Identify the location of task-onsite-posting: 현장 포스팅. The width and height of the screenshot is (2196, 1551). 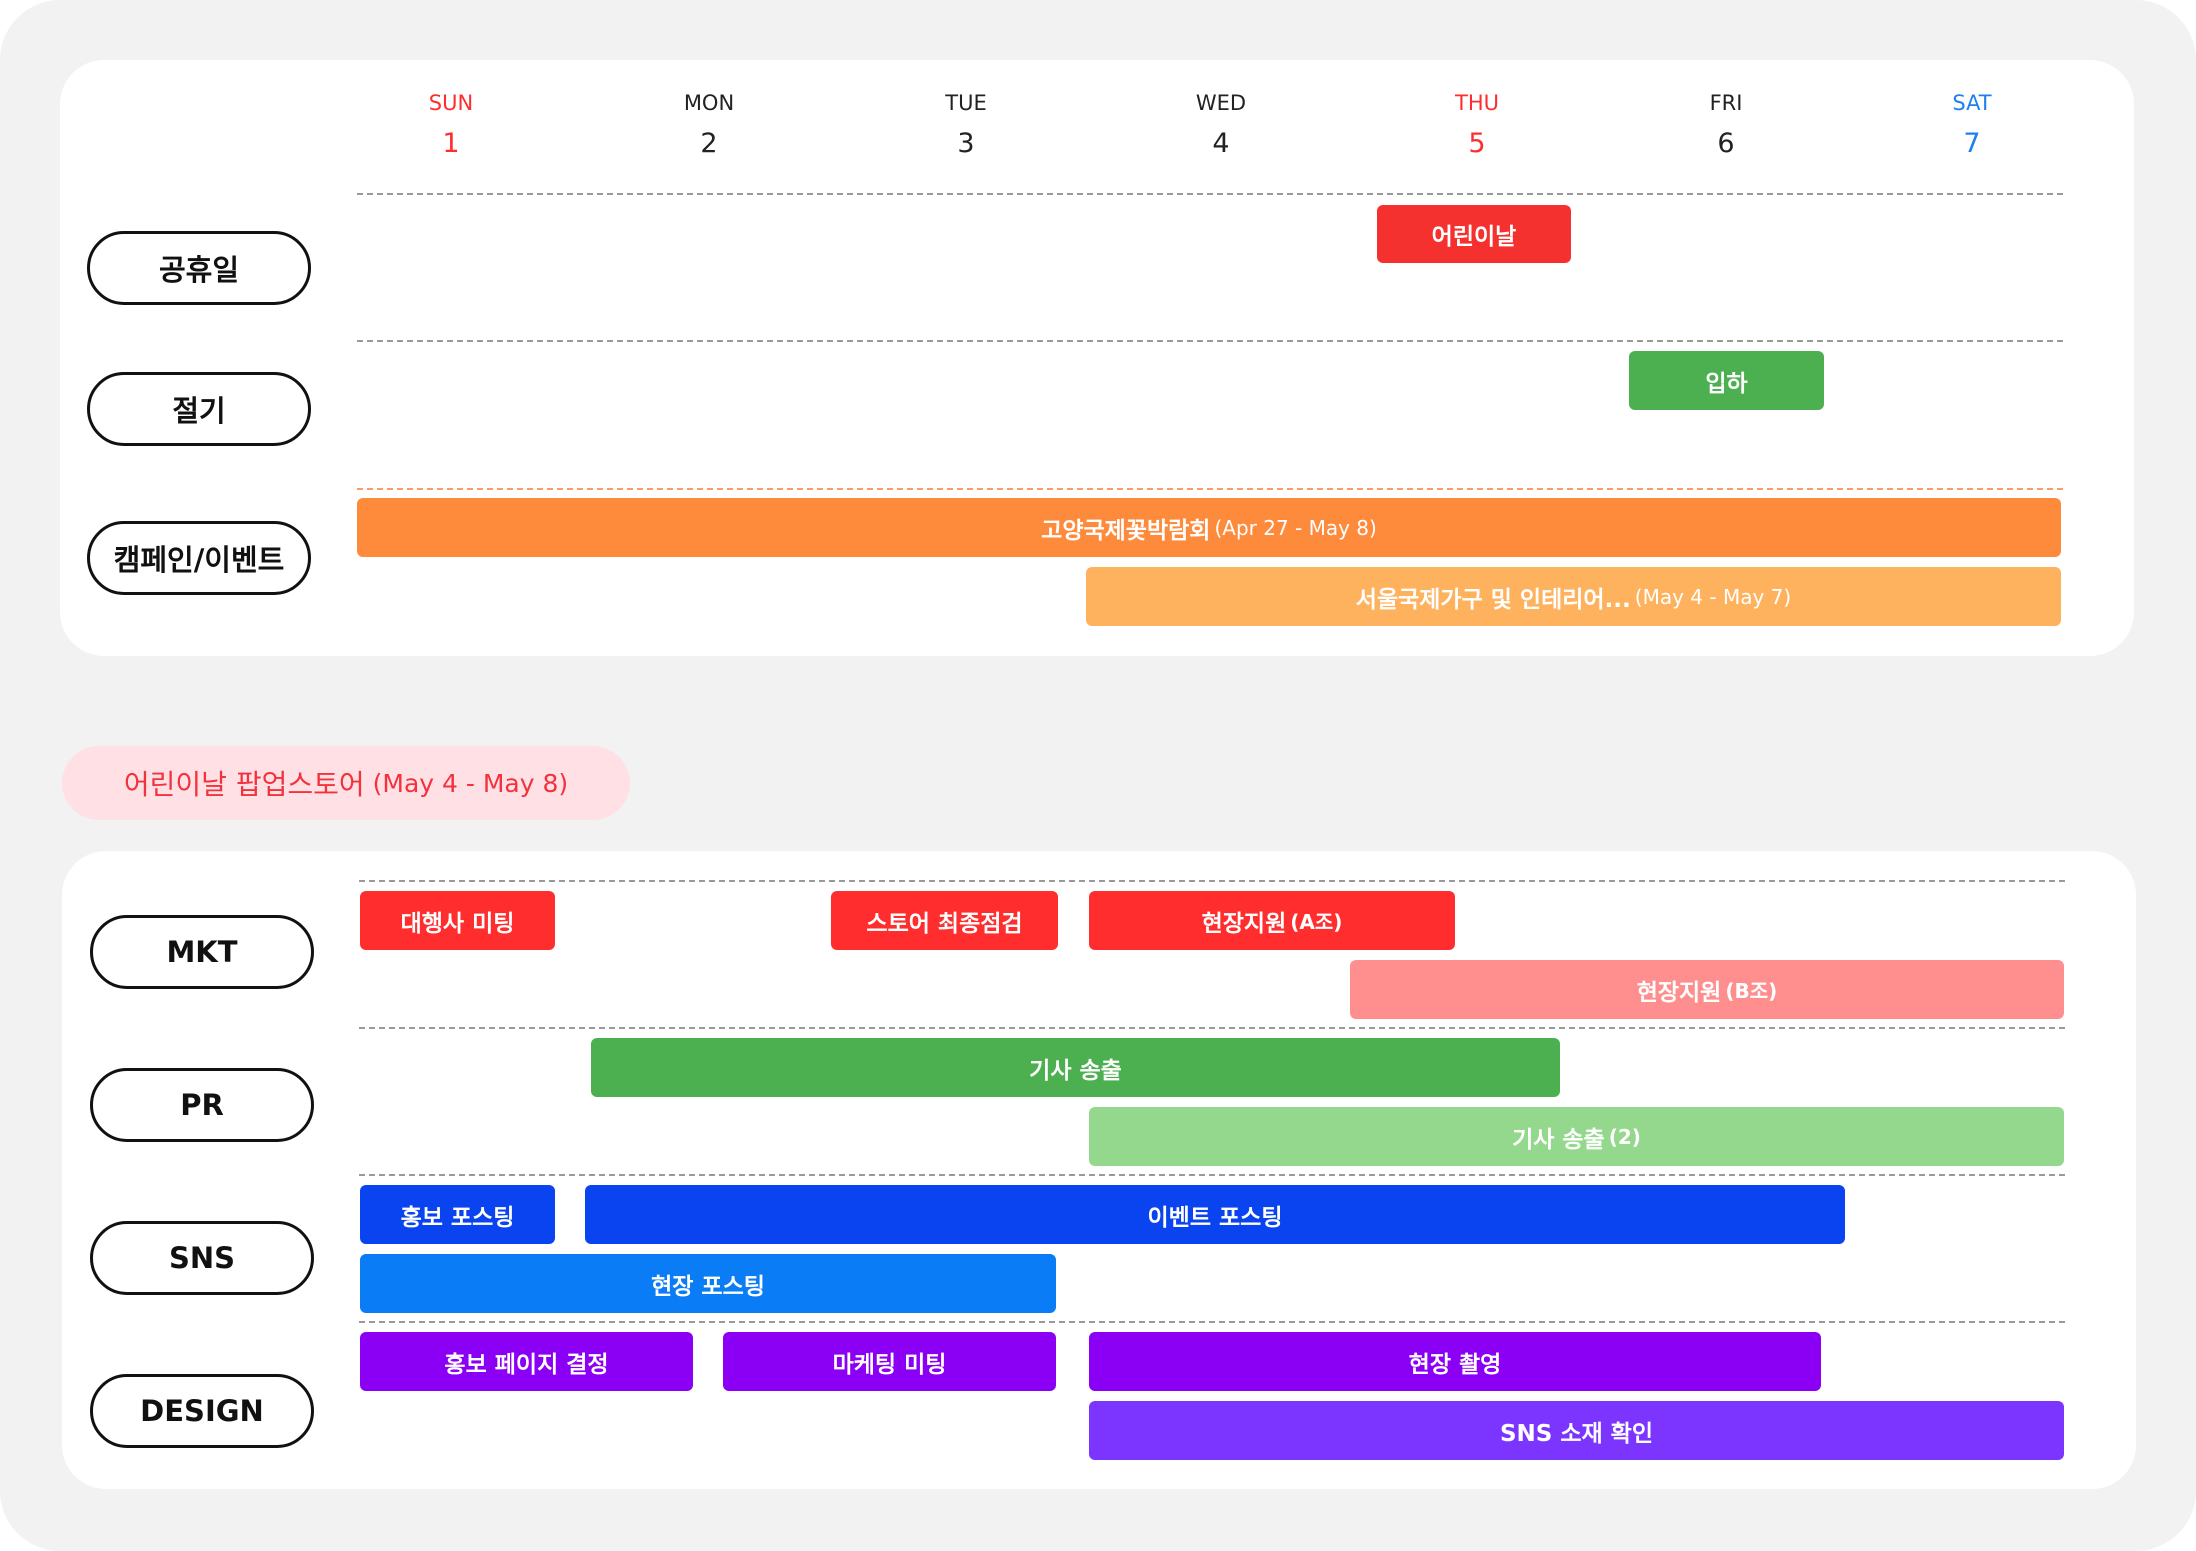
(708, 1283).